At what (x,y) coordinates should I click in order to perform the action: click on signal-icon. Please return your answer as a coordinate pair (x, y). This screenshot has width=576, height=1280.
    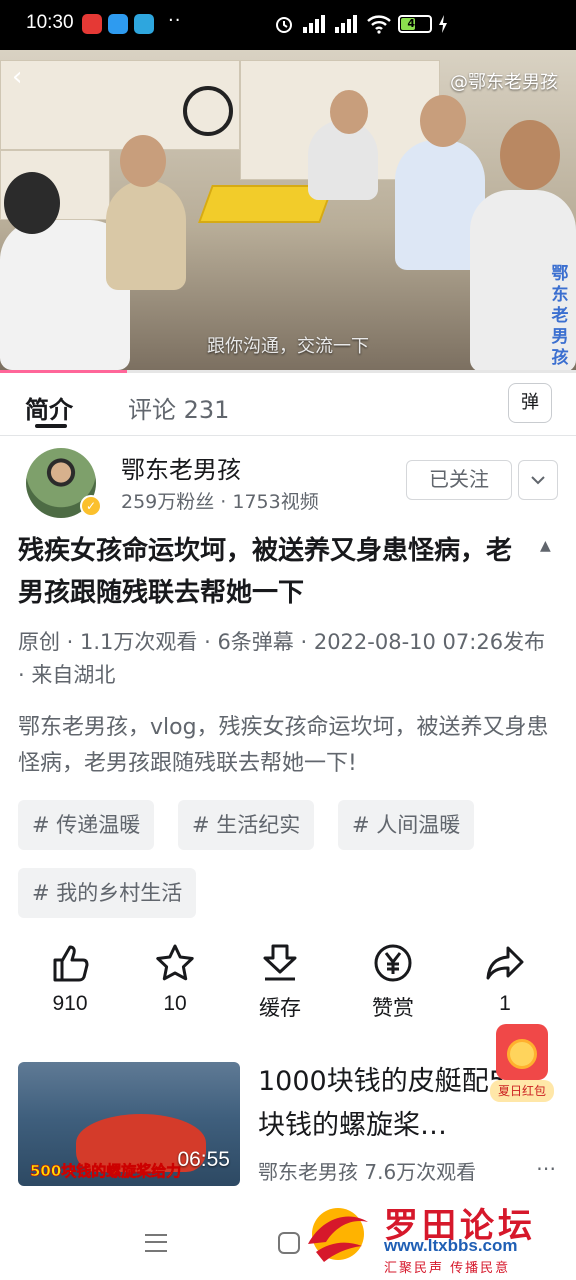
    Looking at the image, I should click on (314, 24).